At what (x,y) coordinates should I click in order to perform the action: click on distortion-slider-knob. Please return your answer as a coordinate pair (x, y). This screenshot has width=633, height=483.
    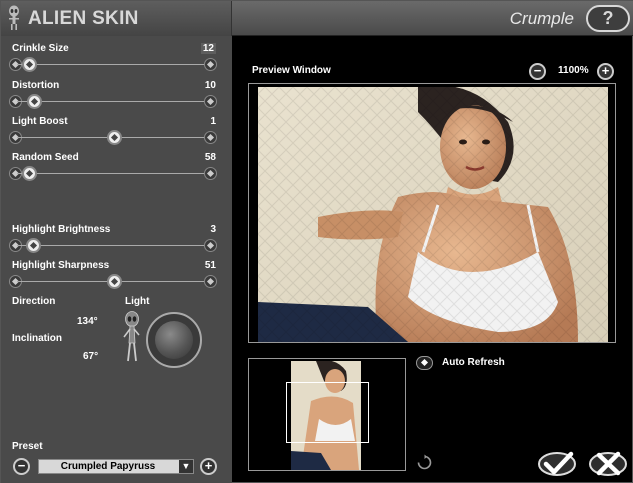
    Looking at the image, I should click on (35, 101).